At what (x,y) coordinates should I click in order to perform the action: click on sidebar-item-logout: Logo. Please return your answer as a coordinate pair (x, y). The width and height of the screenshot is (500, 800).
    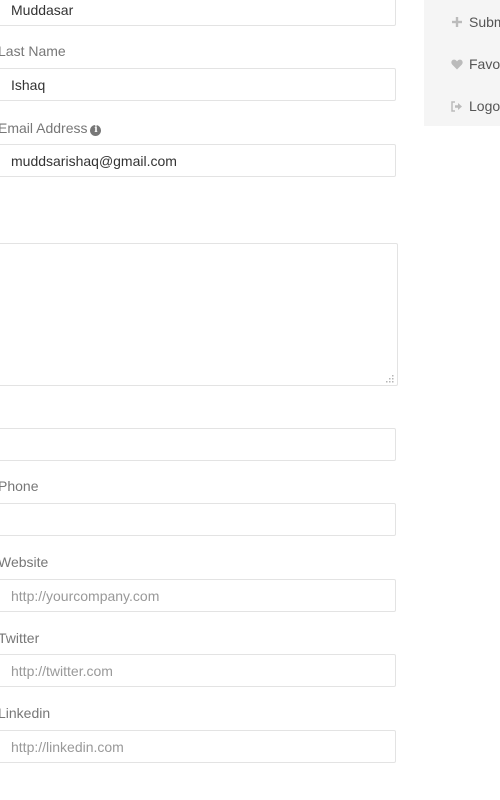
    Looking at the image, I should click on (462, 106).